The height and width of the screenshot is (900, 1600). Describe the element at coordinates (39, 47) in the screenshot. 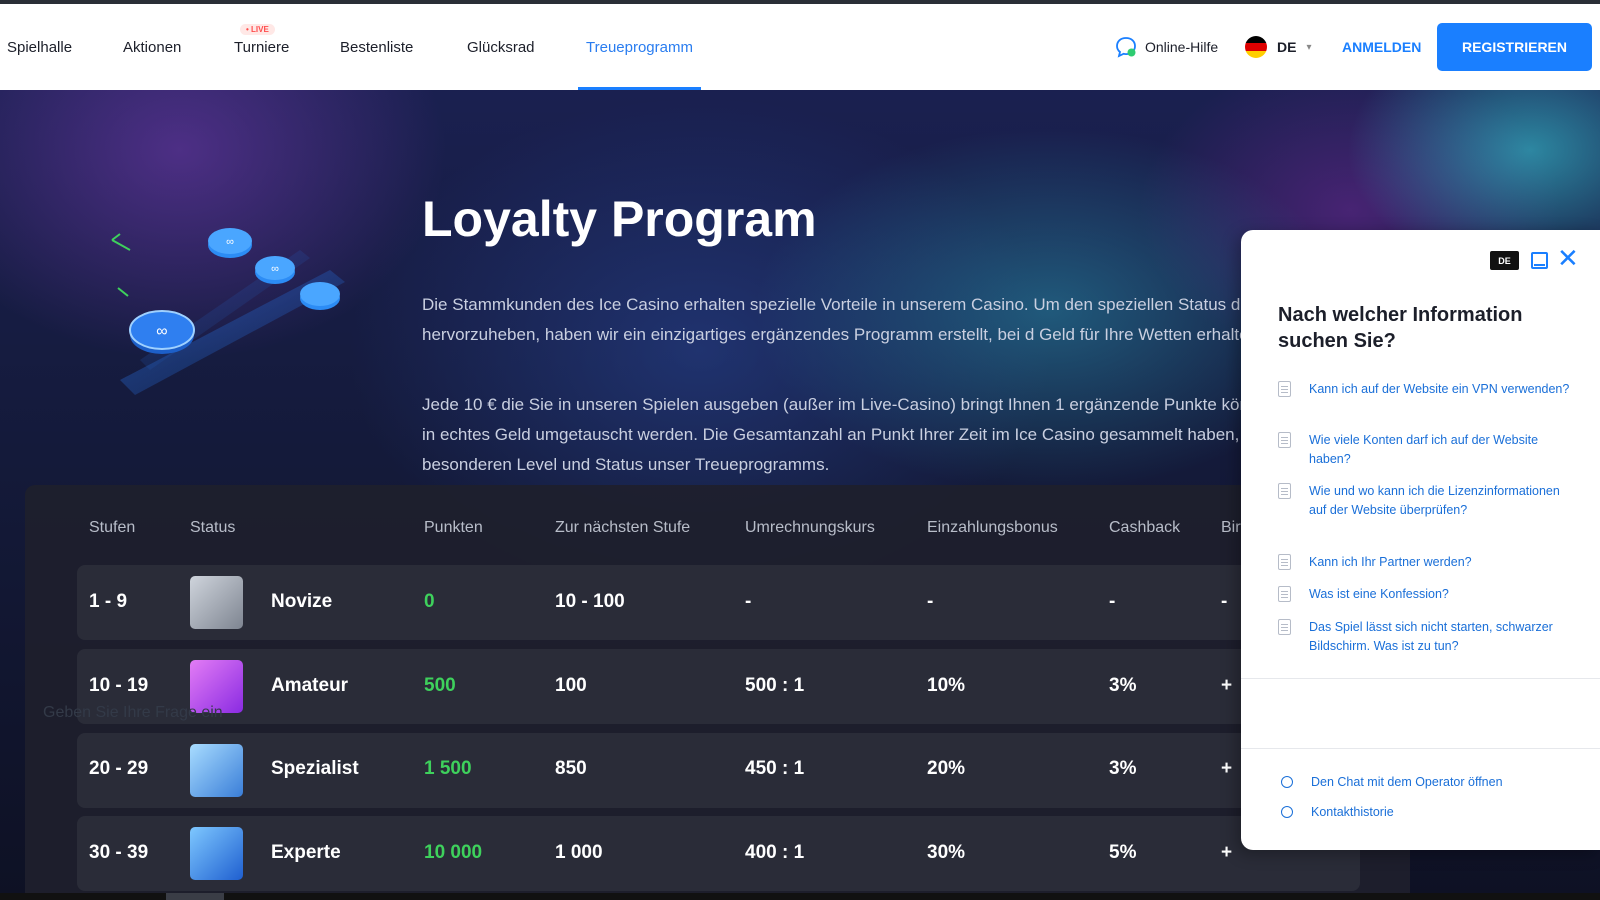

I see `nav-item-spielhalle: Spielhalle` at that location.